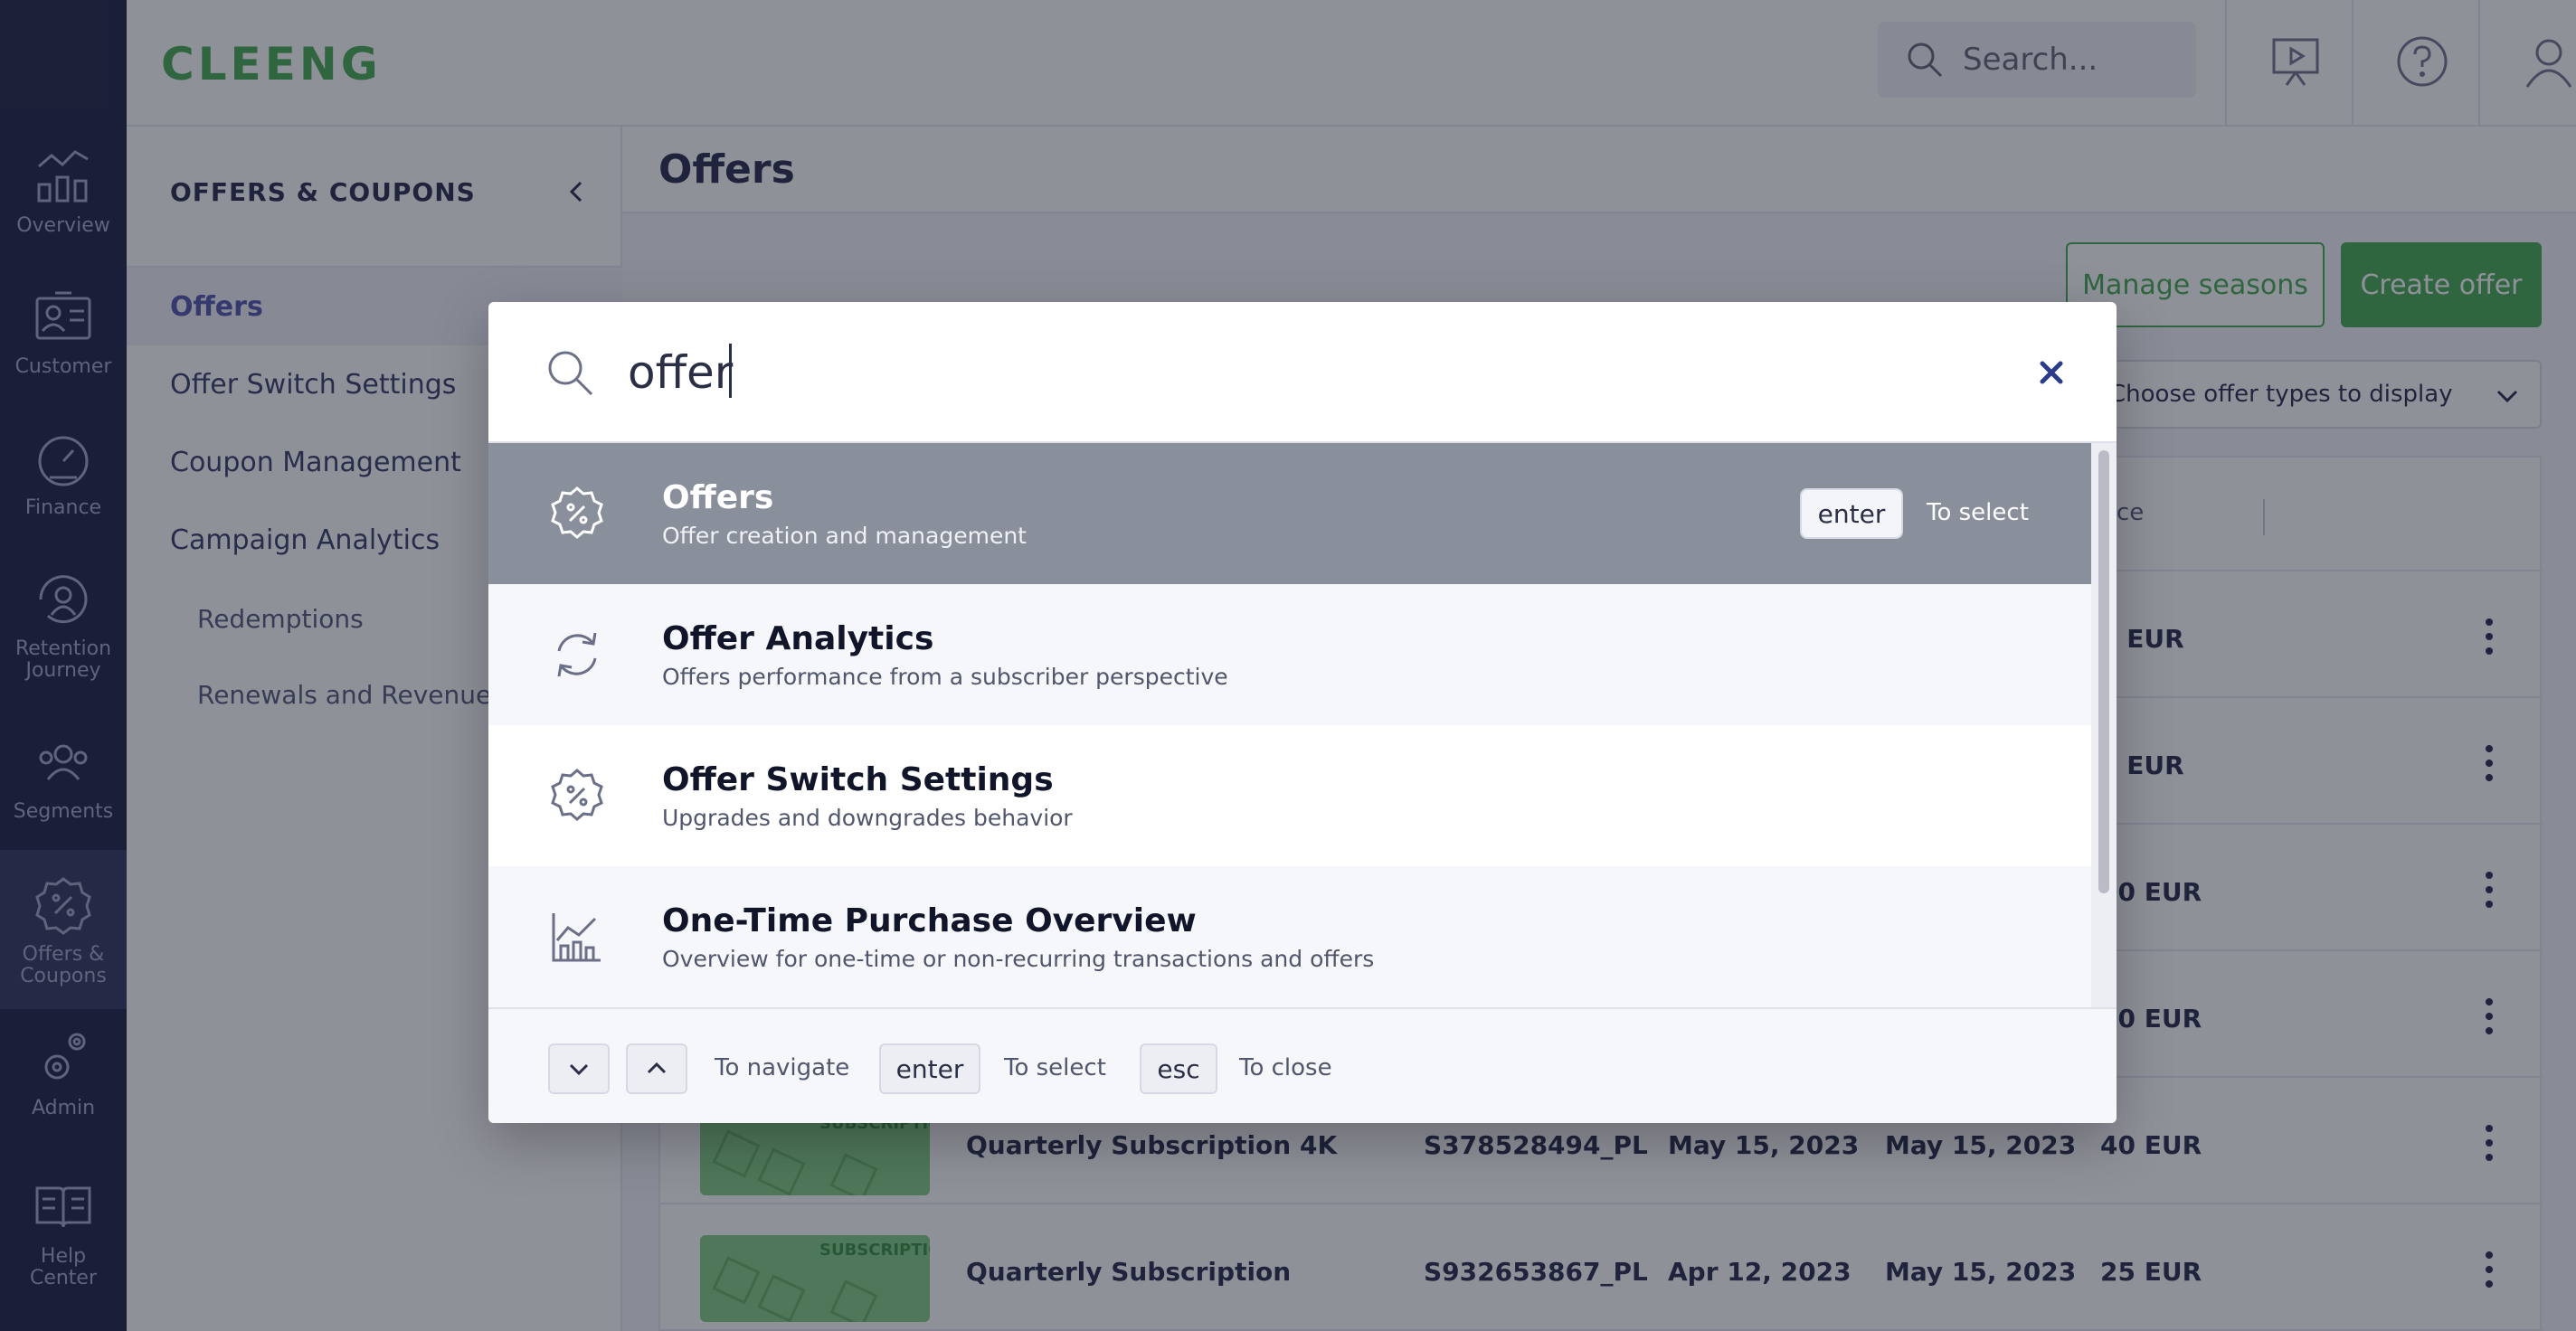 The height and width of the screenshot is (1331, 2576). I want to click on arrow-up-key, so click(656, 1068).